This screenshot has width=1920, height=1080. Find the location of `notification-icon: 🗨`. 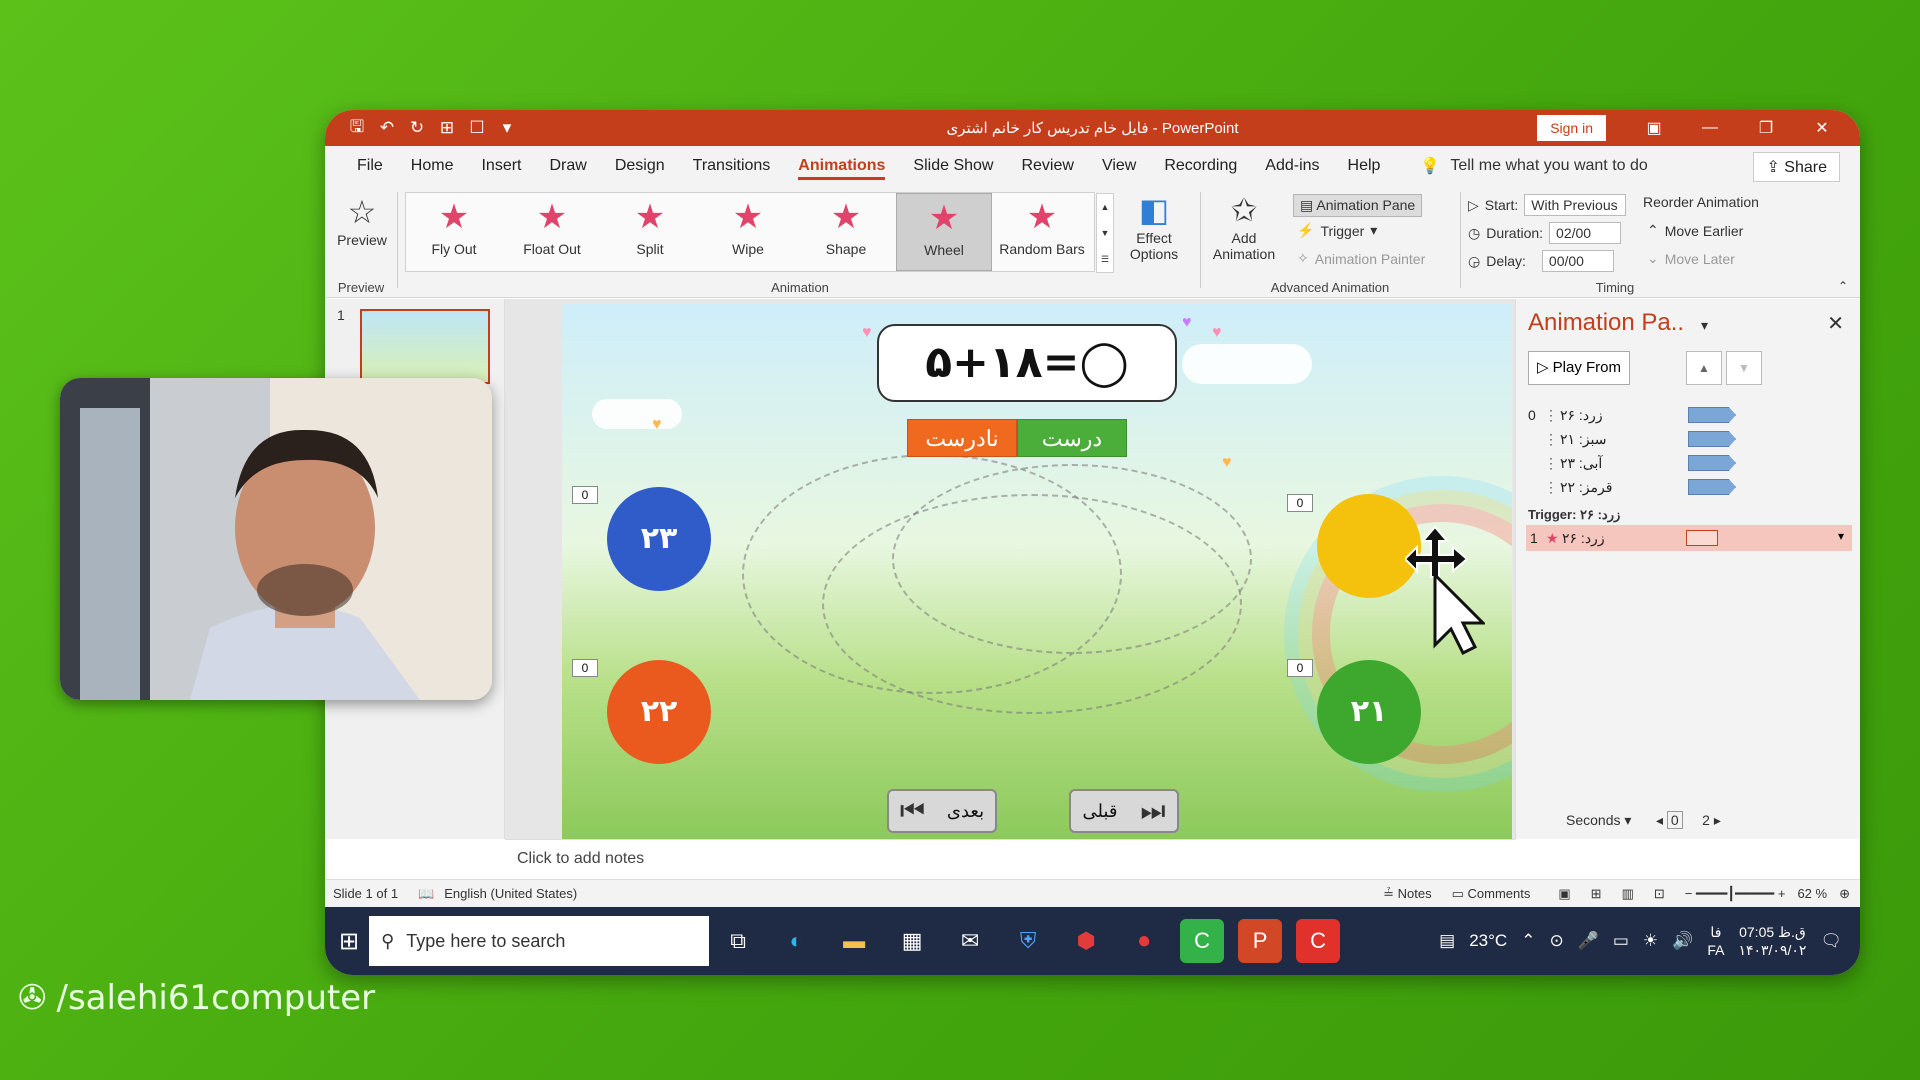

notification-icon: 🗨 is located at coordinates (1831, 941).